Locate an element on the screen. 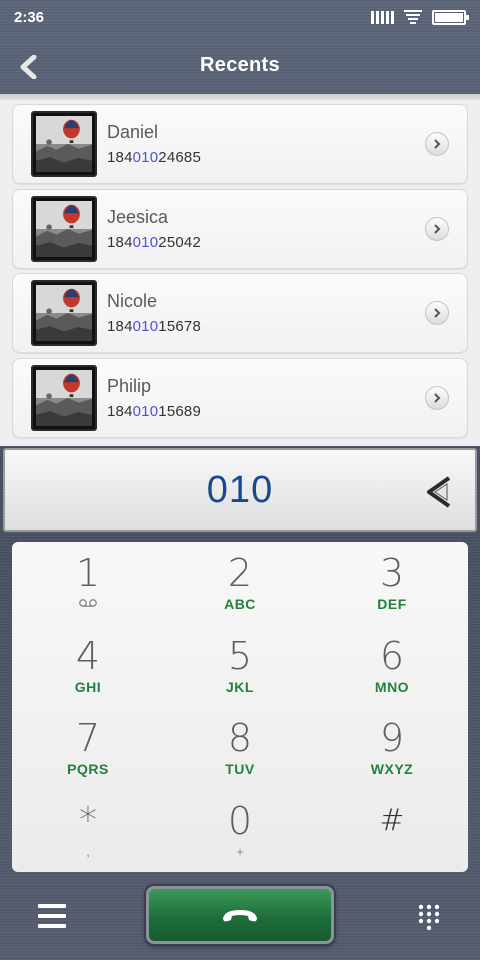 The image size is (480, 960). dialed-number: 010 is located at coordinates (240, 489).